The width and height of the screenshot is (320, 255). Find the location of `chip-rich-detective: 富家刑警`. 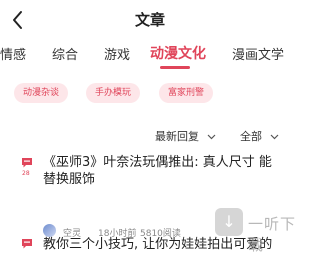

chip-rich-detective: 富家刑警 is located at coordinates (186, 93).